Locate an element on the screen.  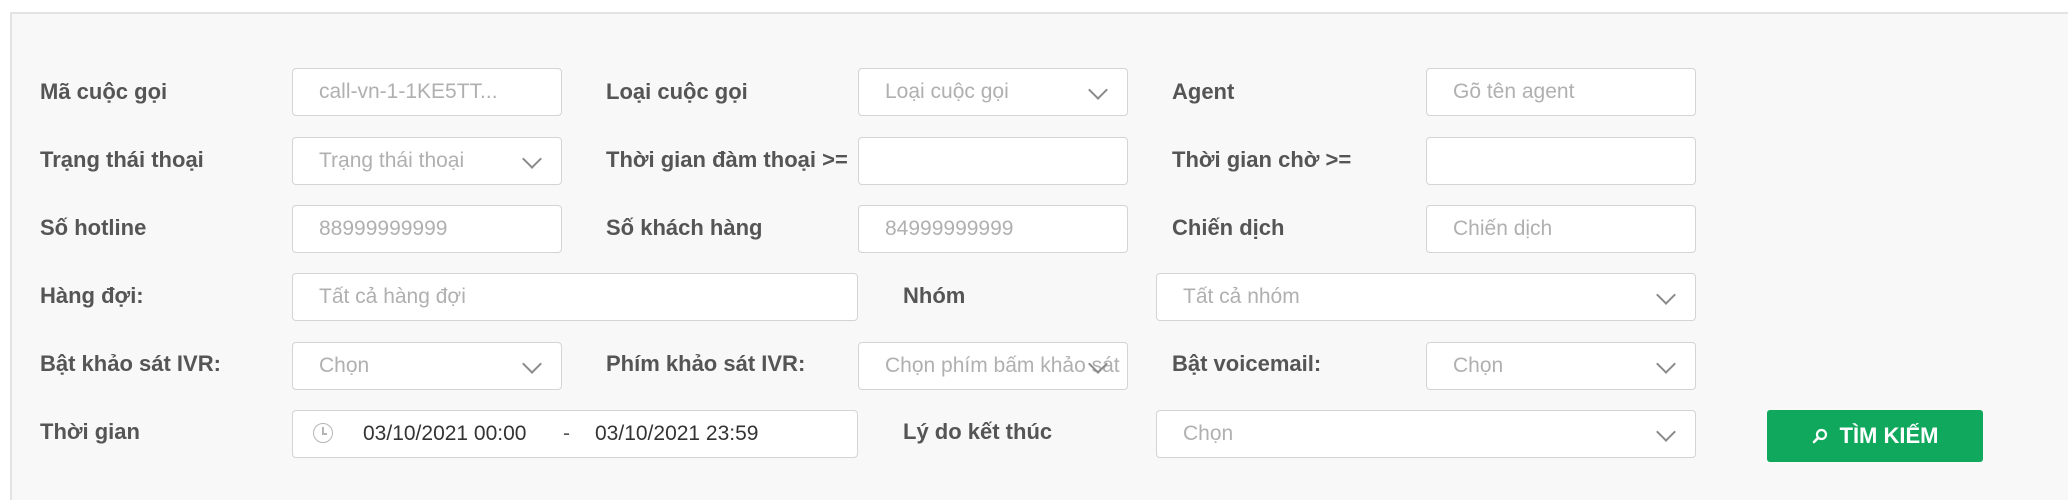
hotline-input: 88999999999 is located at coordinates (427, 229).